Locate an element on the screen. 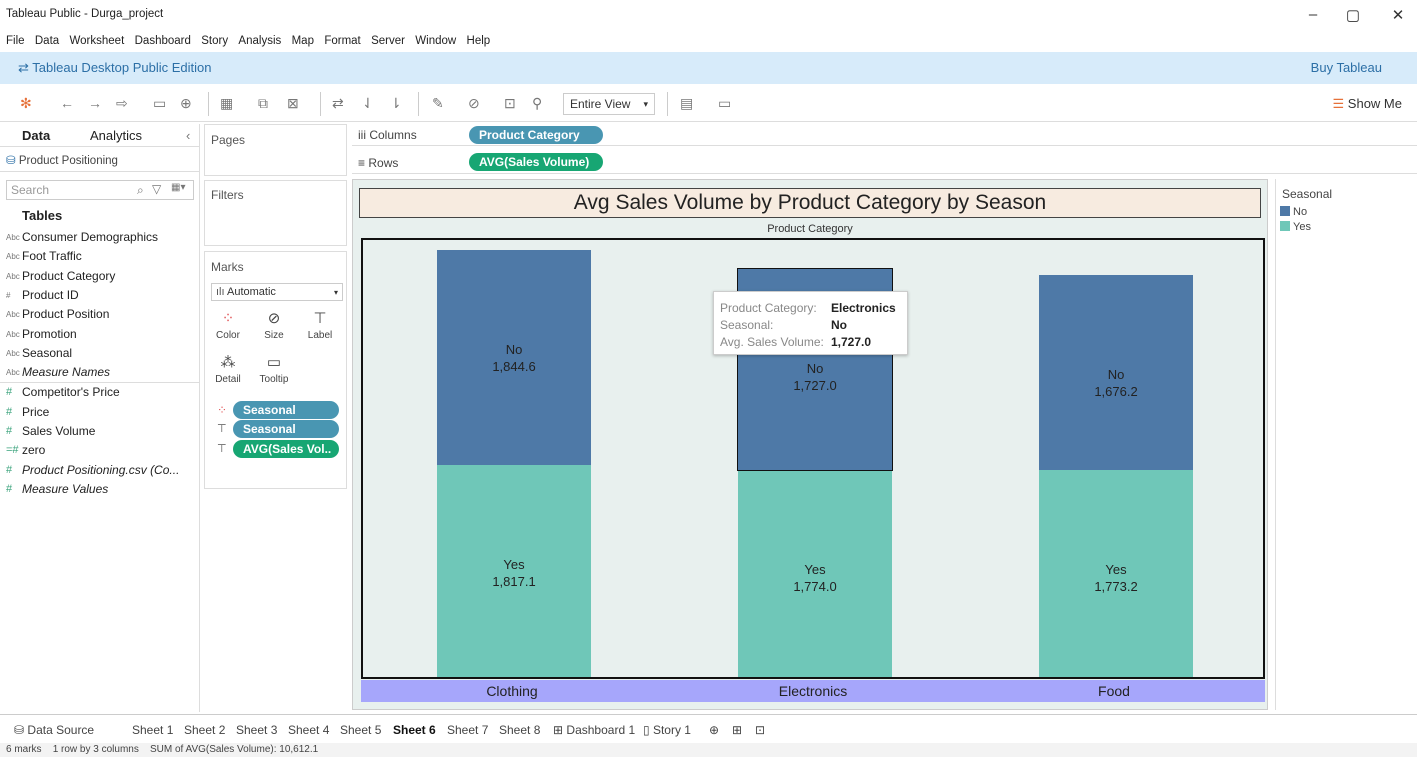 The image size is (1417, 757). field-foot-traffic: Abc Foot Traffic is located at coordinates (100, 256).